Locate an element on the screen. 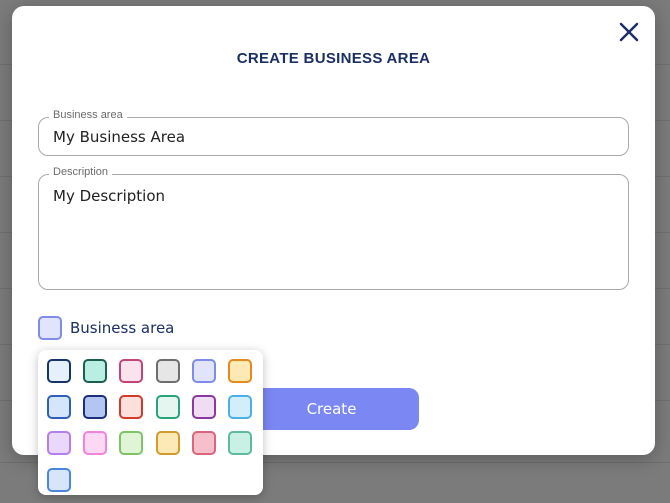 Image resolution: width=670 pixels, height=503 pixels. color-selector-label: Business area is located at coordinates (122, 328).